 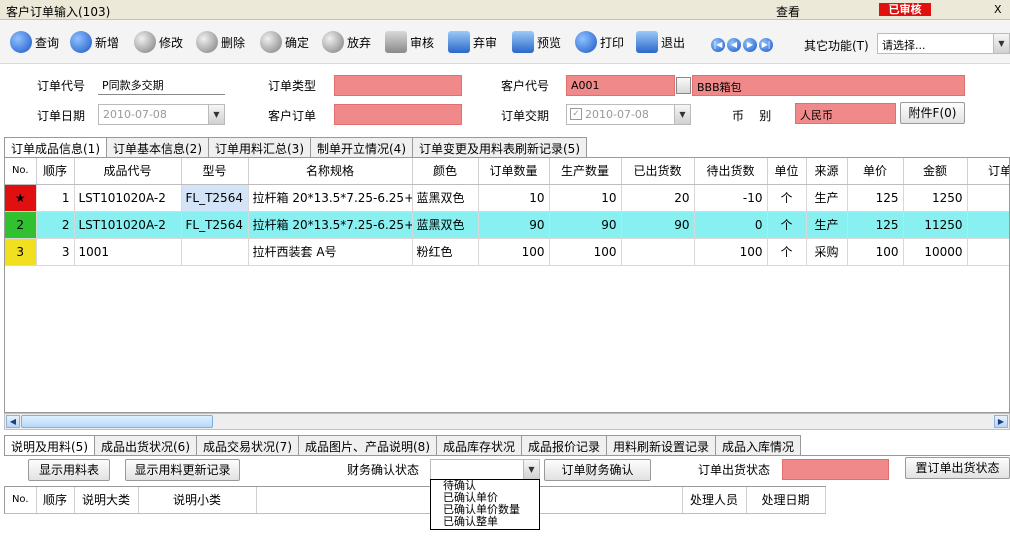 What do you see at coordinates (599, 42) in the screenshot?
I see `print-button: 打印` at bounding box center [599, 42].